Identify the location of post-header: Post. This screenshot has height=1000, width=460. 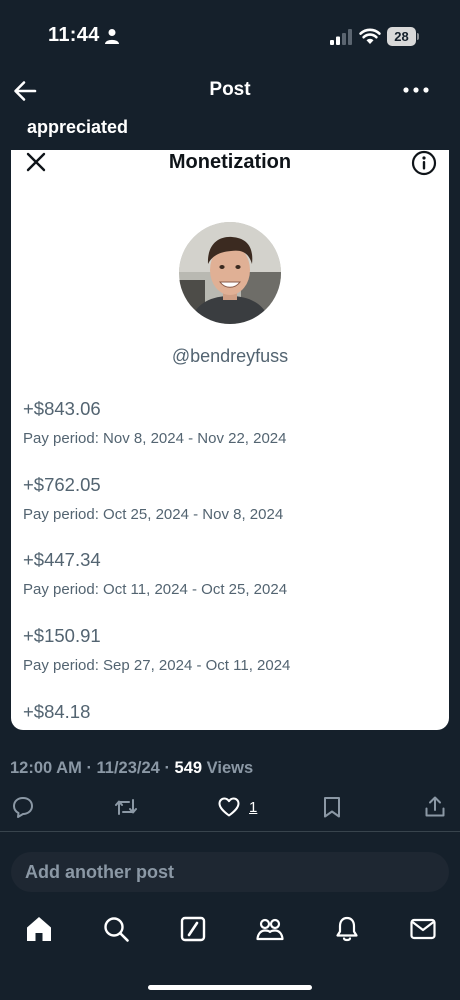
(230, 91).